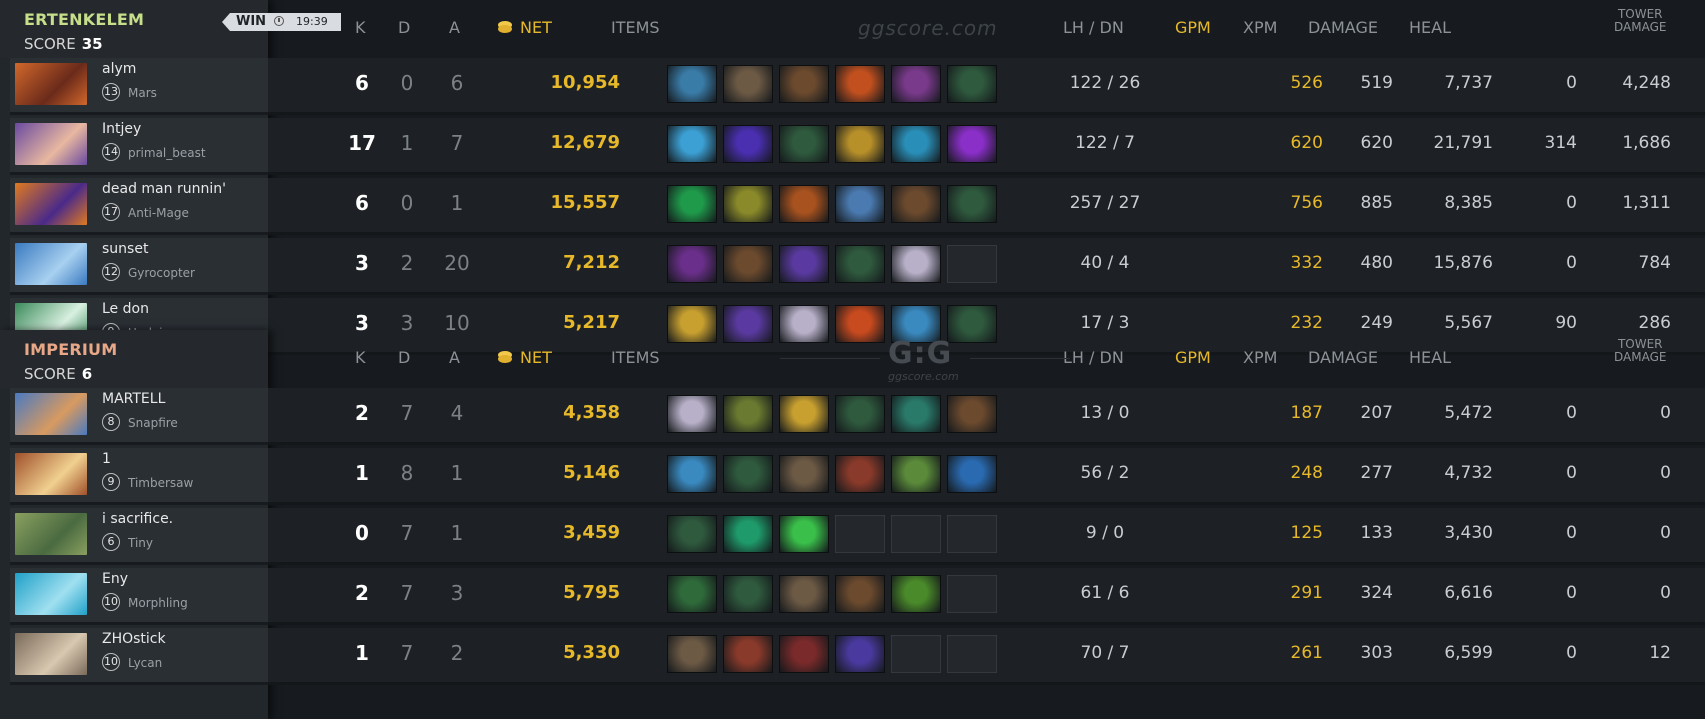  I want to click on tower-damage: 4,248, so click(1646, 83).